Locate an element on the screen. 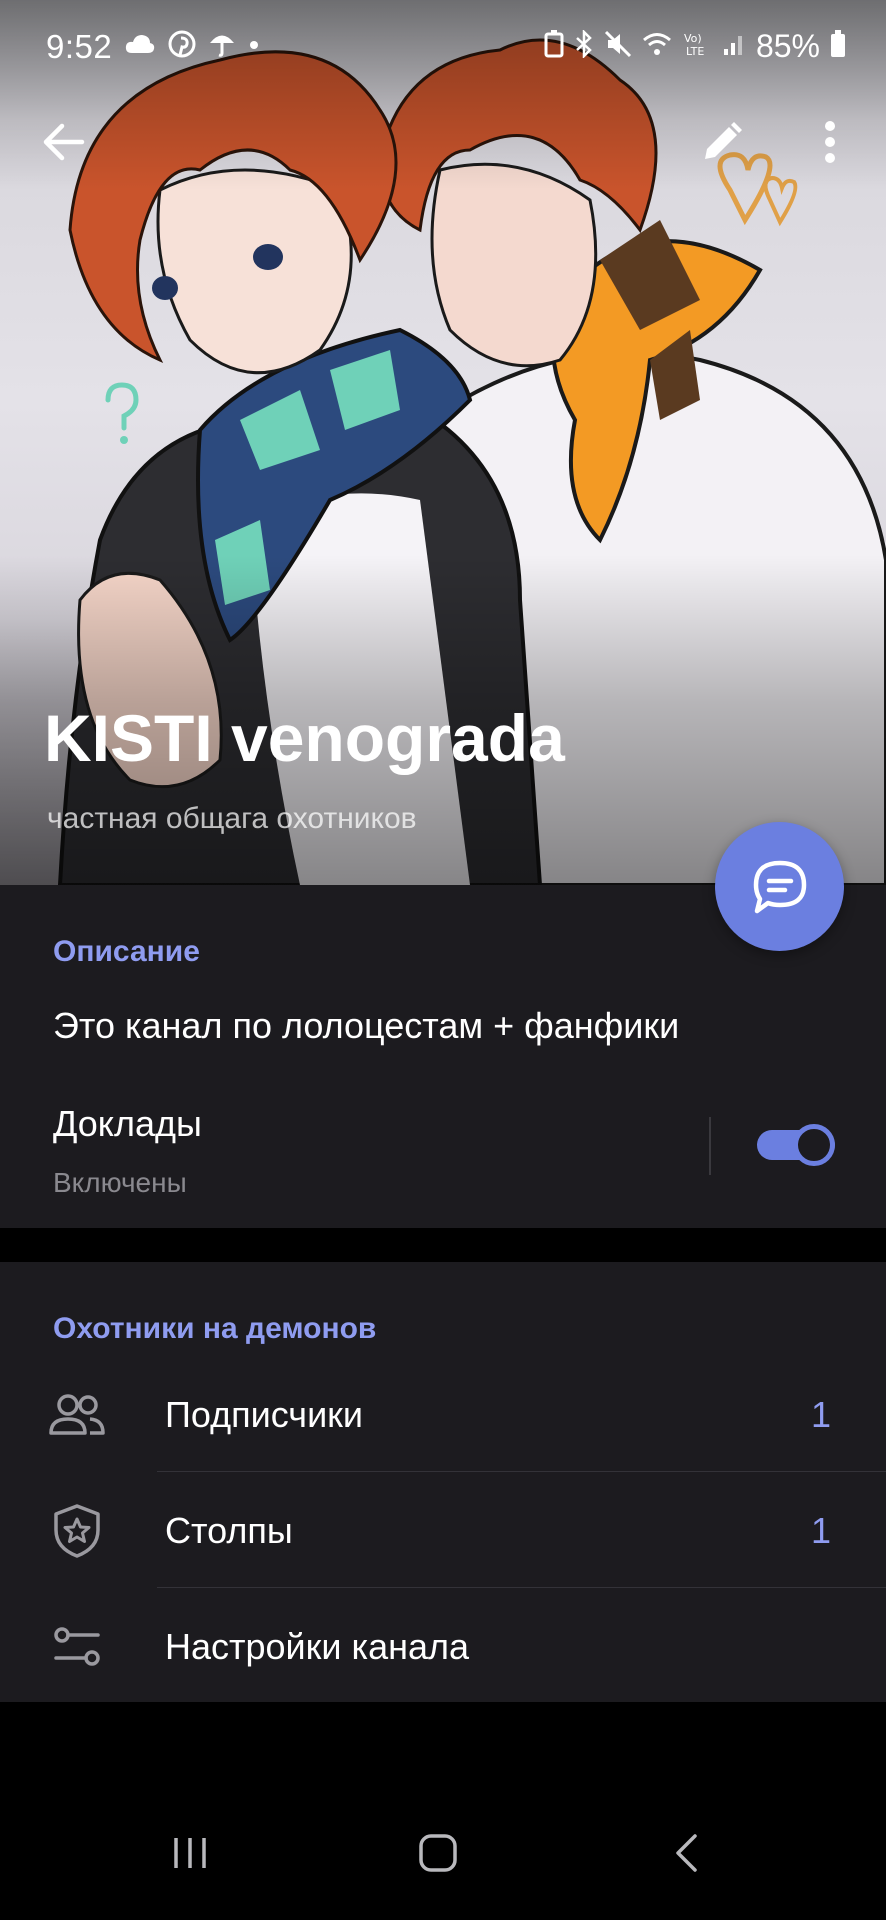 This screenshot has width=886, height=1920. battery-icon is located at coordinates (838, 46).